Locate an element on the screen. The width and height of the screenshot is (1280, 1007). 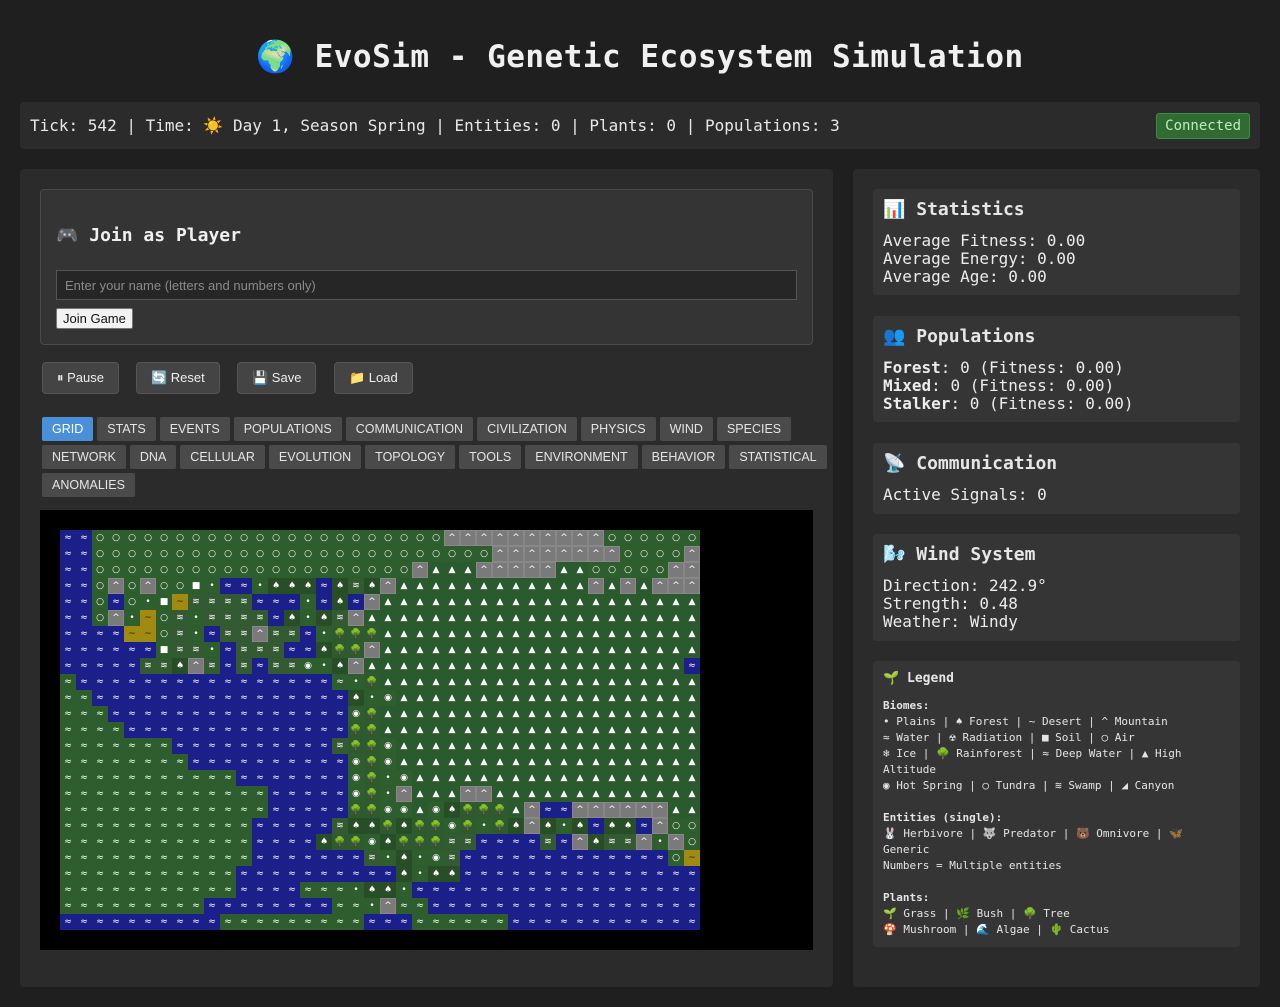
tab-species: SPECIES is located at coordinates (754, 429).